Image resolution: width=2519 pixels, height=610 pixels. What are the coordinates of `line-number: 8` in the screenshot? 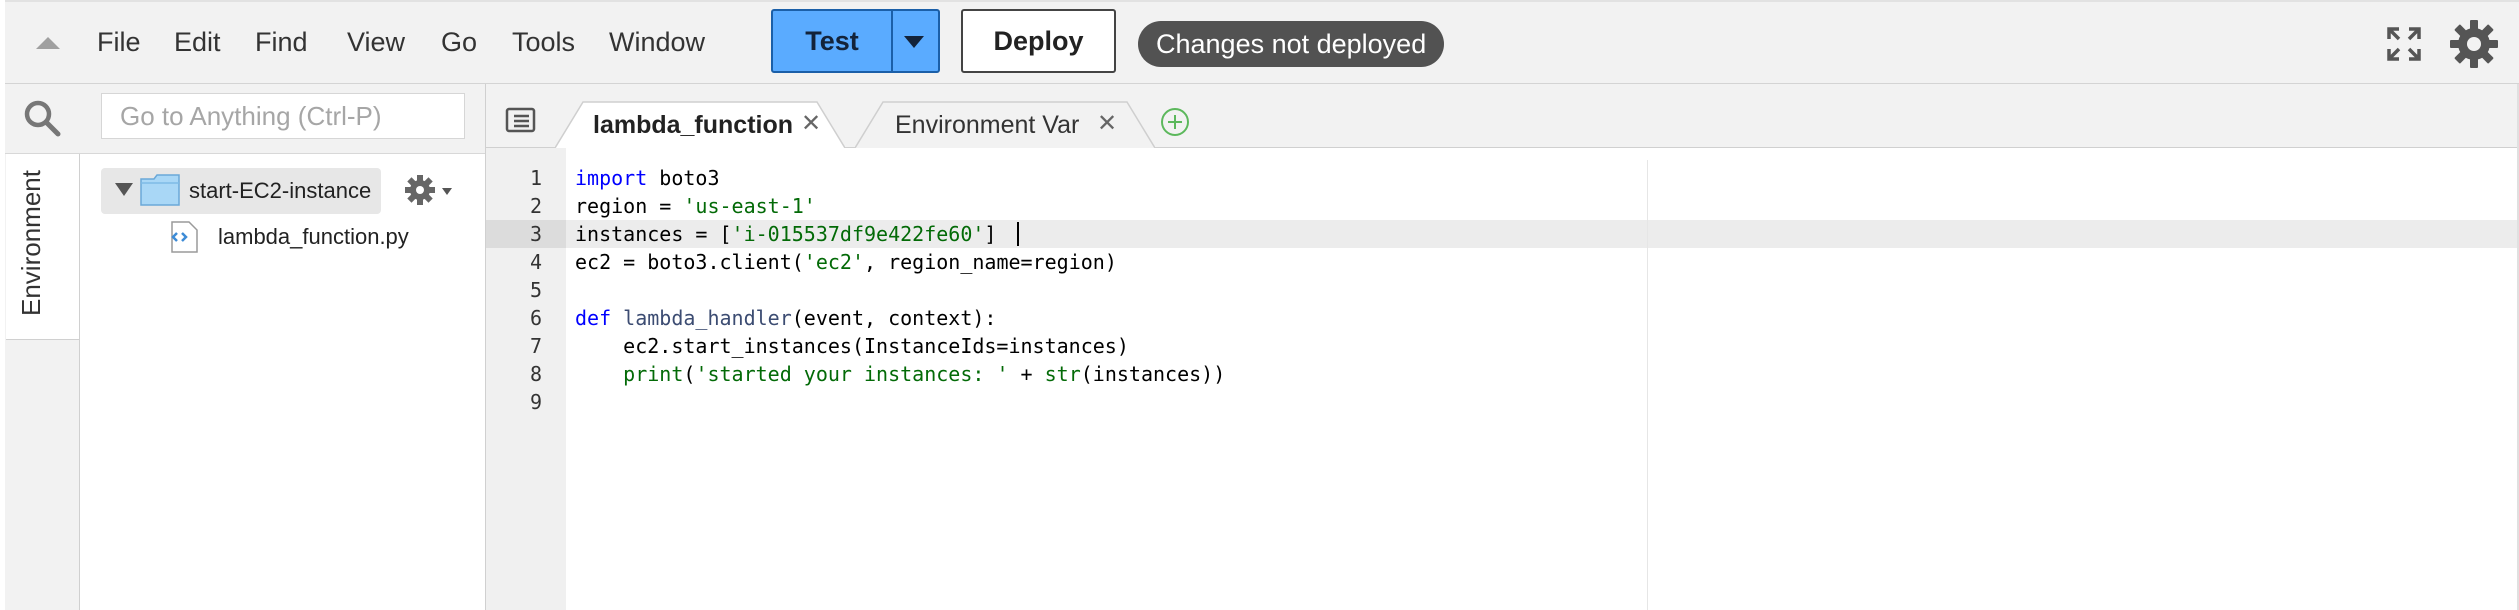 It's located at (535, 374).